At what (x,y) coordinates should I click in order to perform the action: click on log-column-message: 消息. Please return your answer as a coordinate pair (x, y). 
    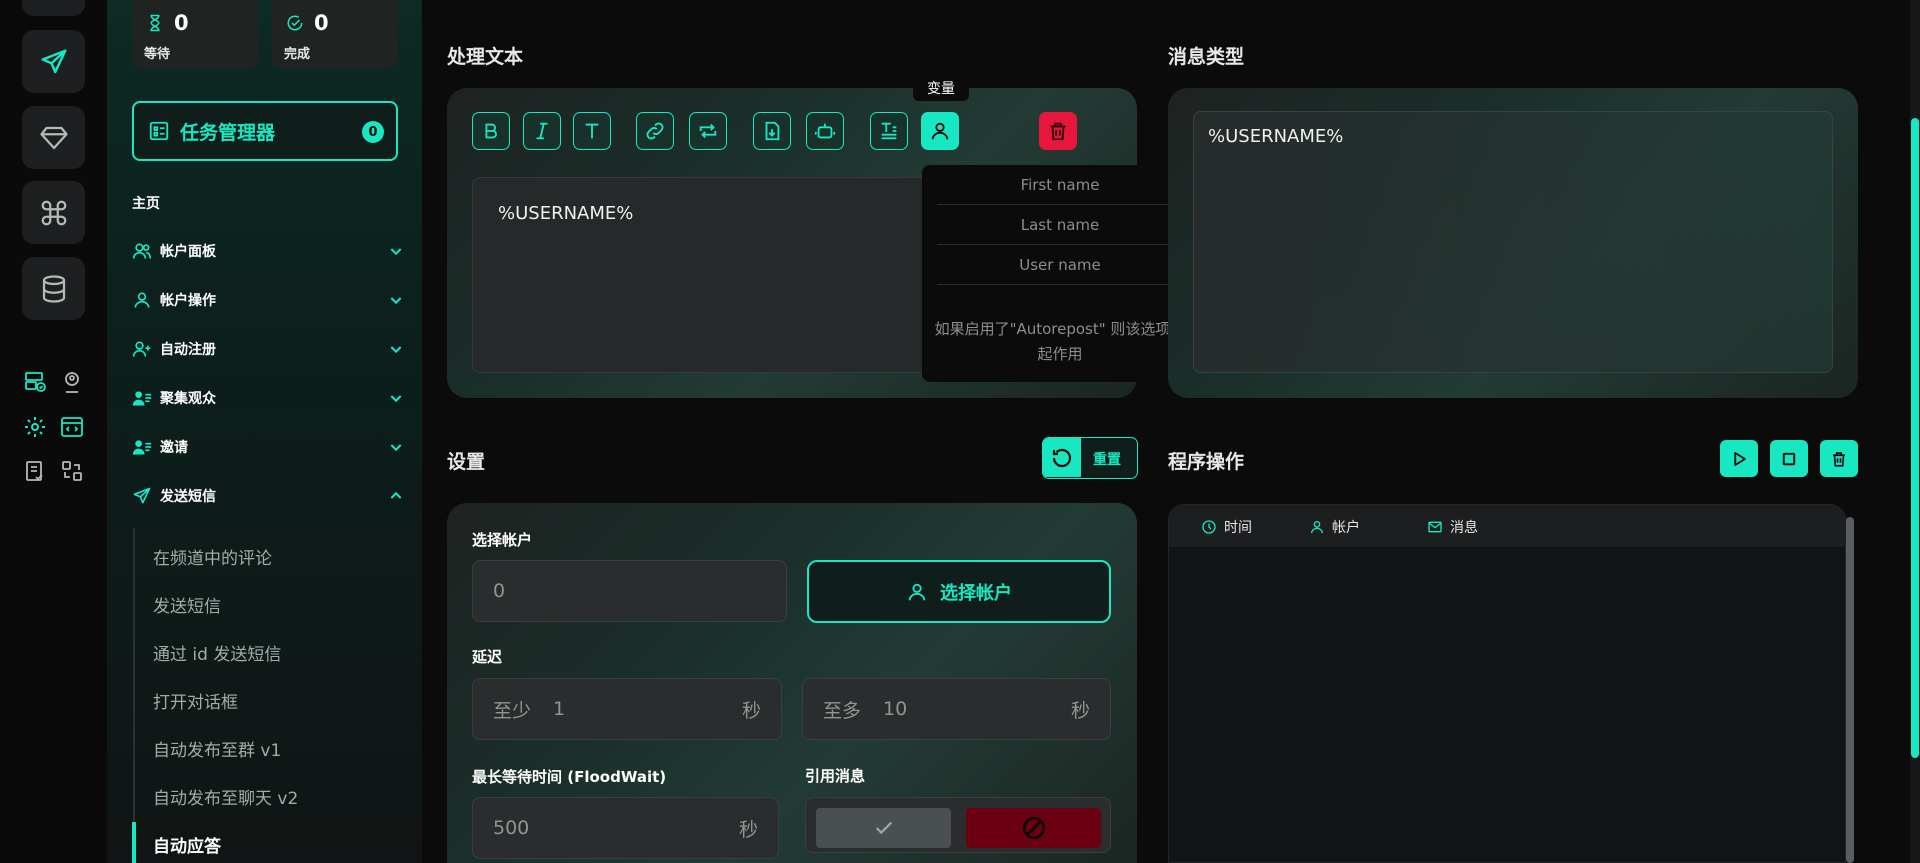
    Looking at the image, I should click on (1452, 527).